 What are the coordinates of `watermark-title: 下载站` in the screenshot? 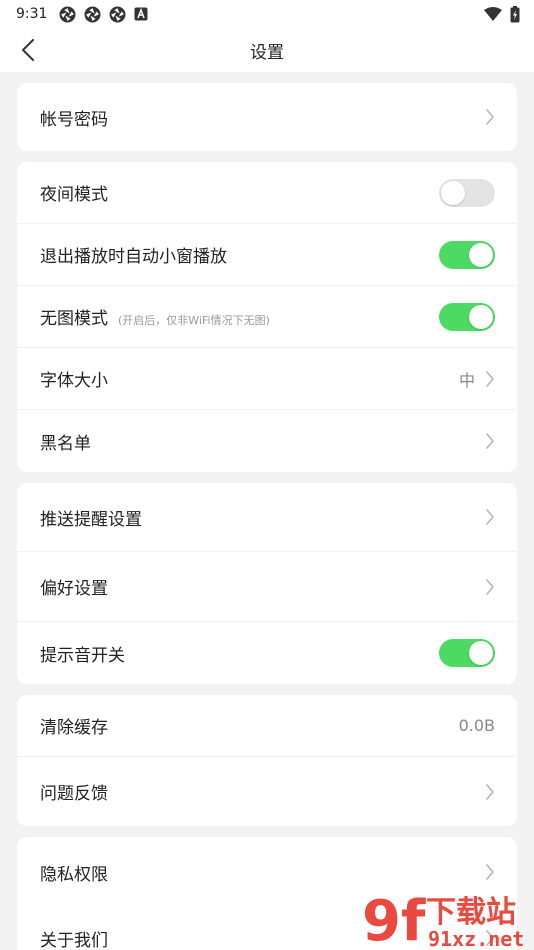 It's located at (471, 912).